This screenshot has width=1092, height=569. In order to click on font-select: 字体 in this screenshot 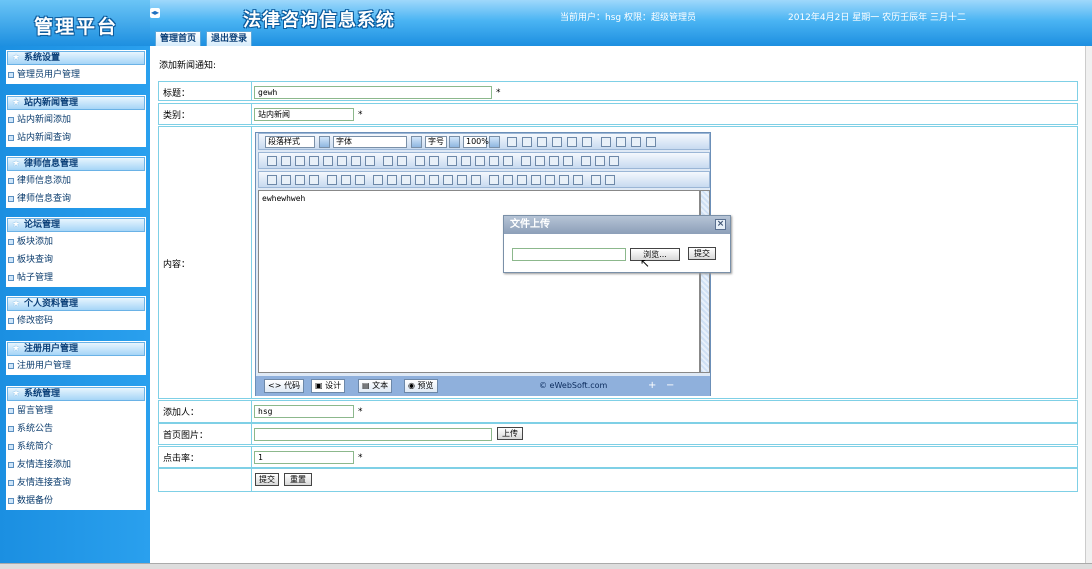, I will do `click(370, 142)`.